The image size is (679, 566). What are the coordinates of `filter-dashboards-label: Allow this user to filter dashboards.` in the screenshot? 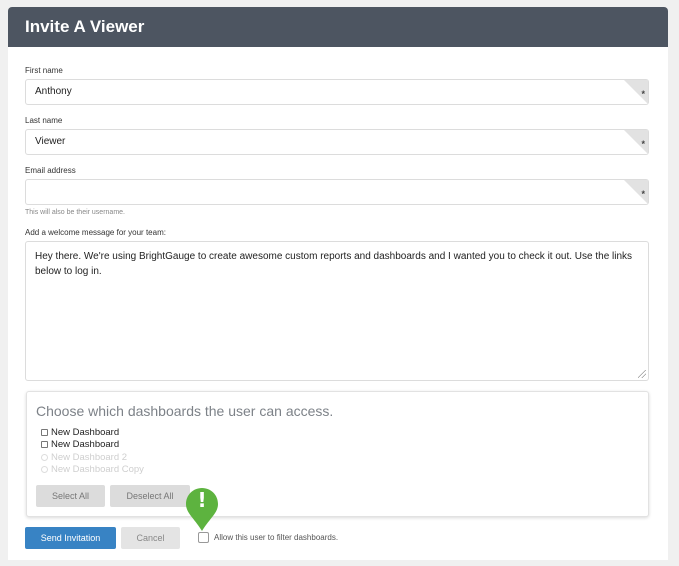 It's located at (276, 537).